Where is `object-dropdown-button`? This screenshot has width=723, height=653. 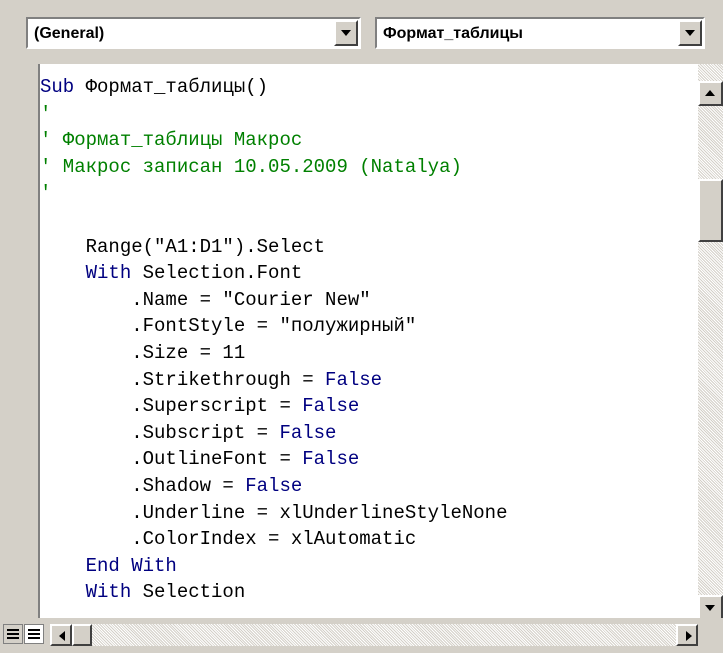
object-dropdown-button is located at coordinates (346, 33).